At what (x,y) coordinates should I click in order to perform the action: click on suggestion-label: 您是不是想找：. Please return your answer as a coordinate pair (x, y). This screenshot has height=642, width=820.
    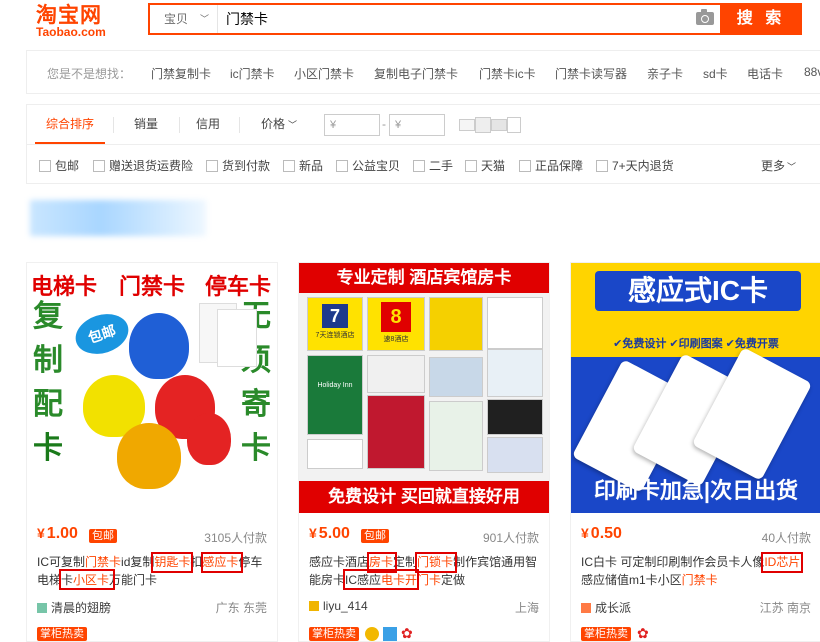
    Looking at the image, I should click on (89, 74).